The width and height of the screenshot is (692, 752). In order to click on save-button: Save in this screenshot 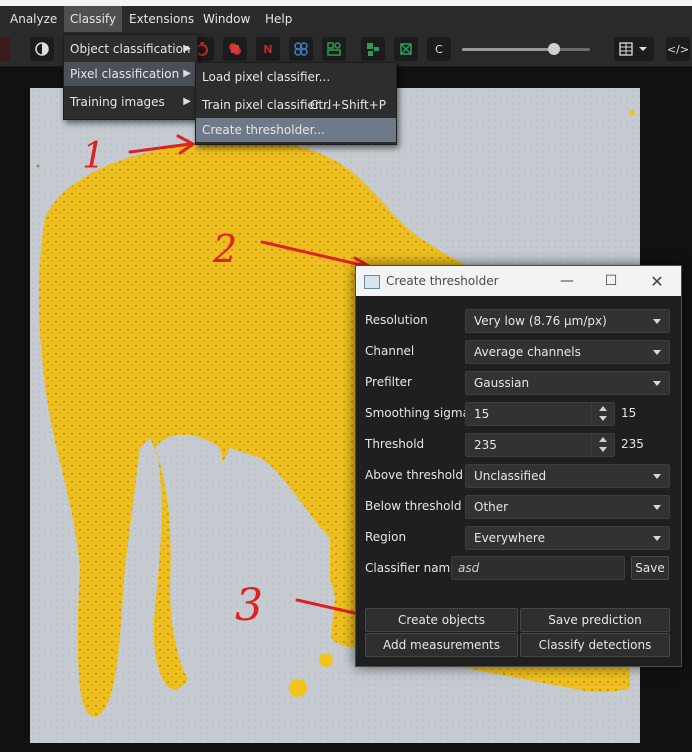, I will do `click(650, 568)`.